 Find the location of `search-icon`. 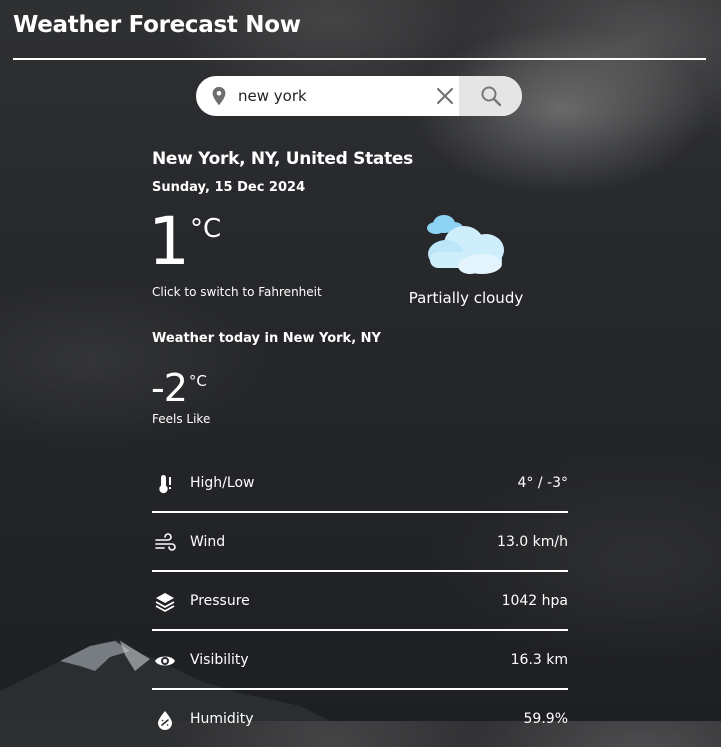

search-icon is located at coordinates (491, 96).